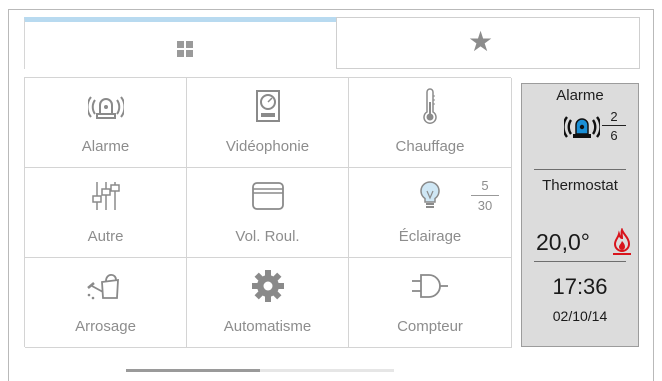 This screenshot has height=381, width=662. I want to click on alarm-count: 2 6, so click(614, 126).